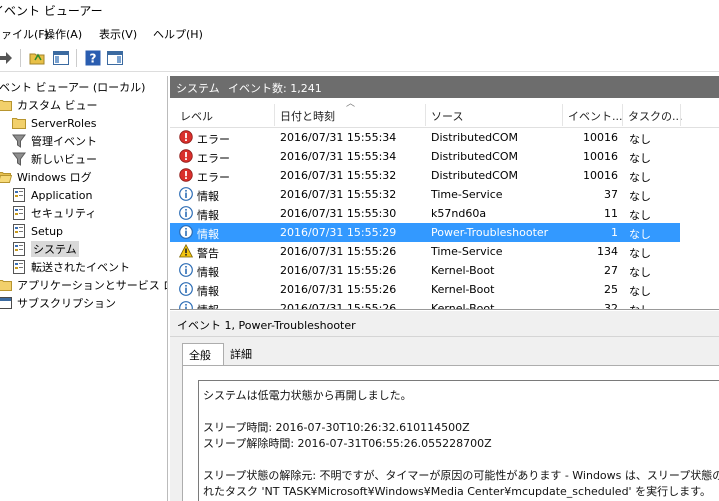 The width and height of the screenshot is (719, 501). I want to click on tree-item-label: カスタム ビュー, so click(57, 105).